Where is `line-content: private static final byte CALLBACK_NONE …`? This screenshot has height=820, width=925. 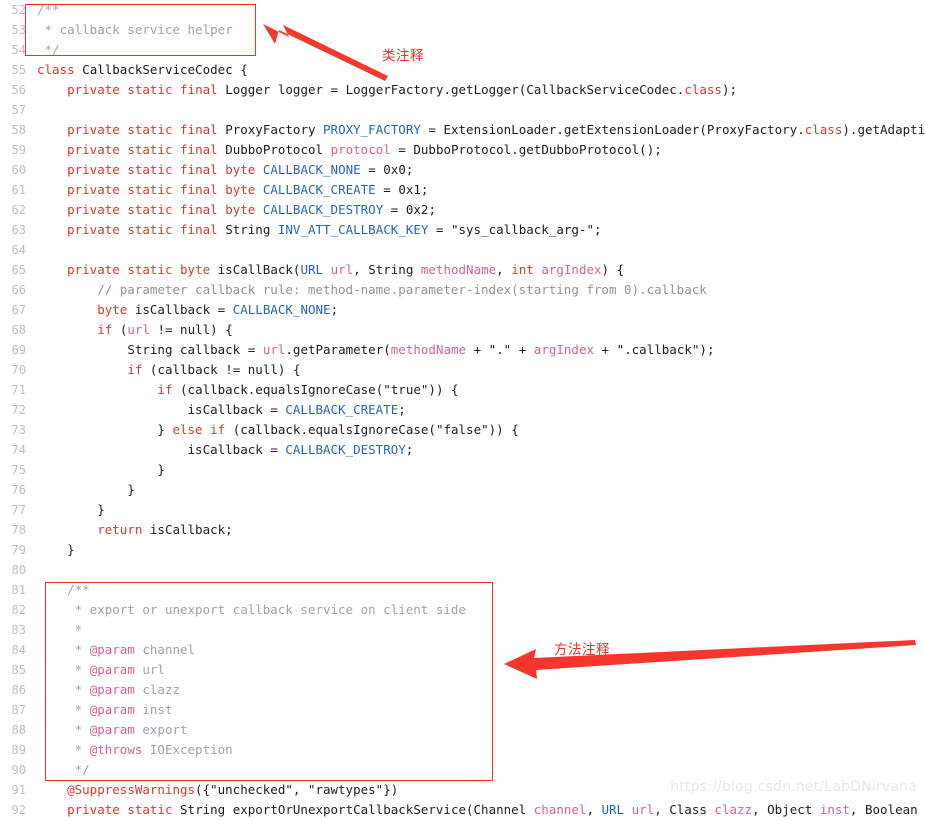
line-content: private static final byte CALLBACK_NONE … is located at coordinates (240, 169).